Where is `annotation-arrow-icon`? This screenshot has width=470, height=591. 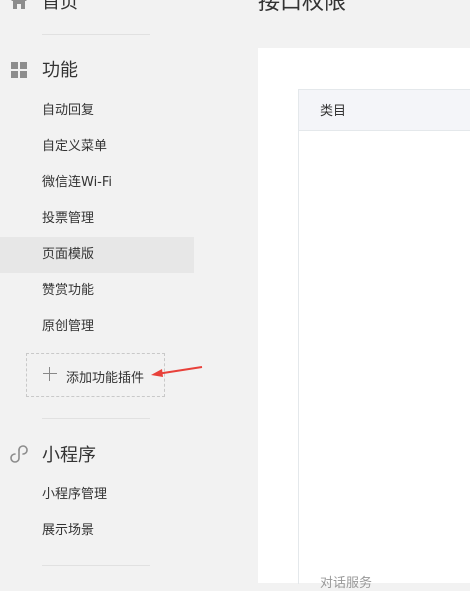
annotation-arrow-icon is located at coordinates (177, 371).